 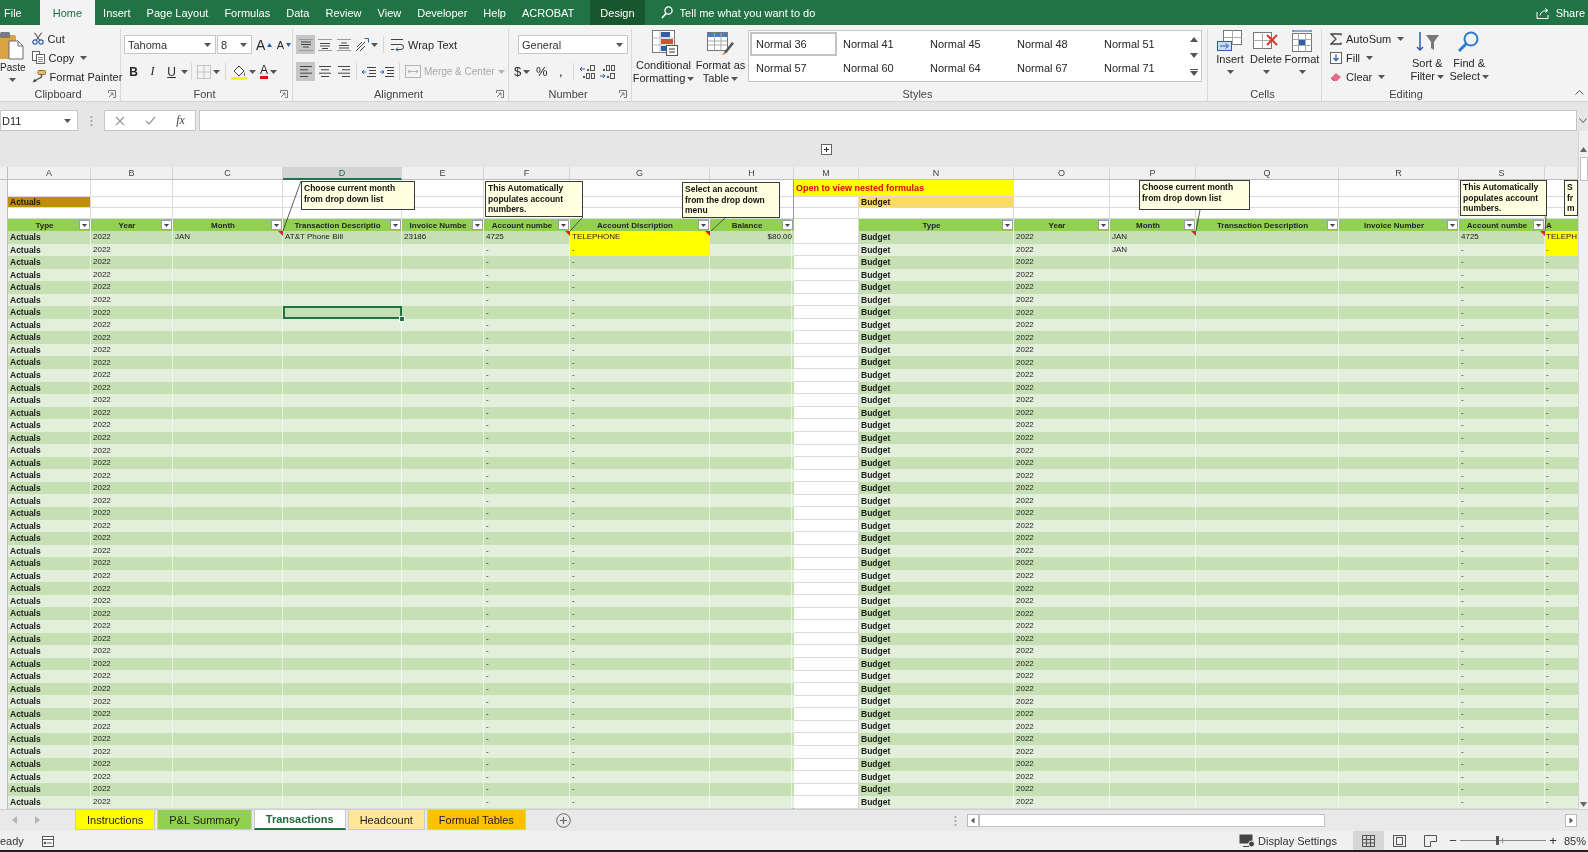 What do you see at coordinates (204, 820) in the screenshot?
I see `sheet-tab: P&L Summary` at bounding box center [204, 820].